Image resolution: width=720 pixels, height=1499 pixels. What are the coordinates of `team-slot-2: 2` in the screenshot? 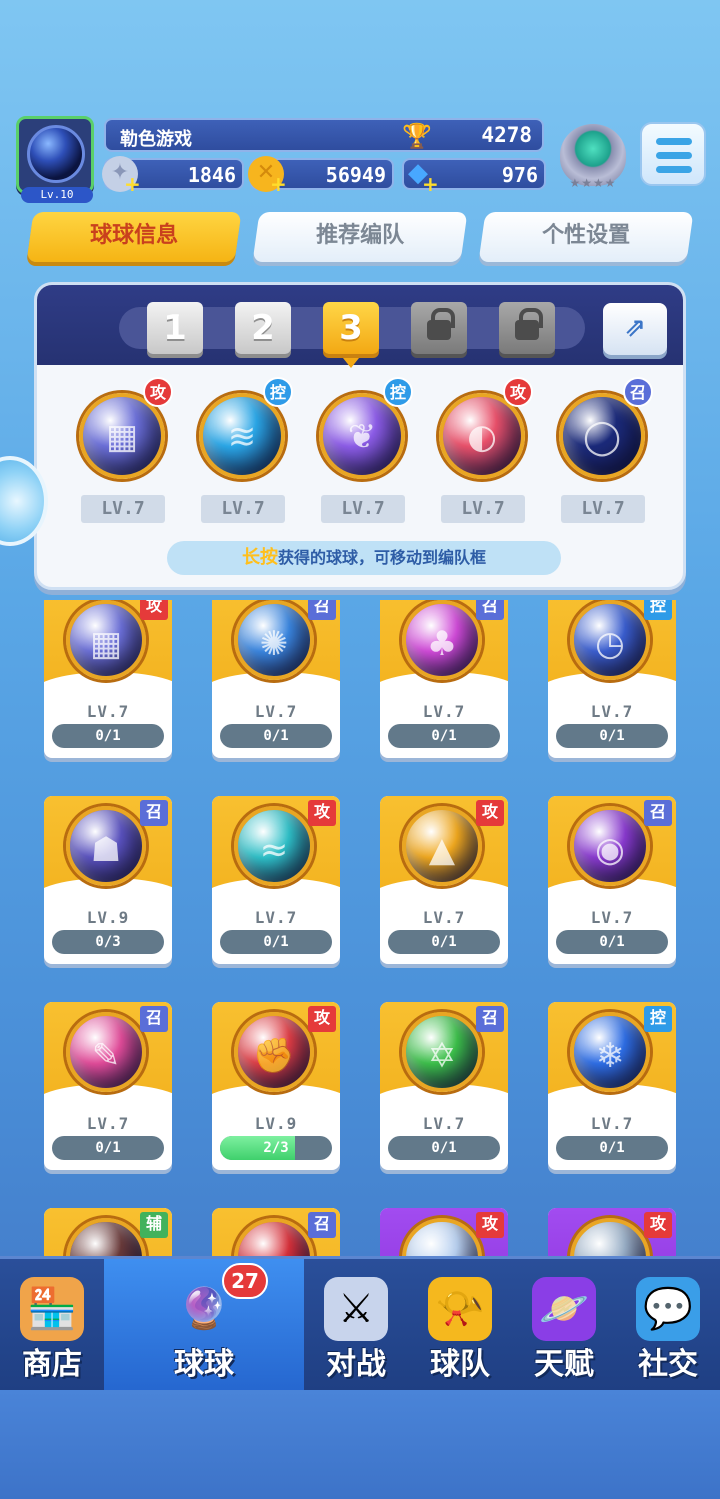 It's located at (263, 328).